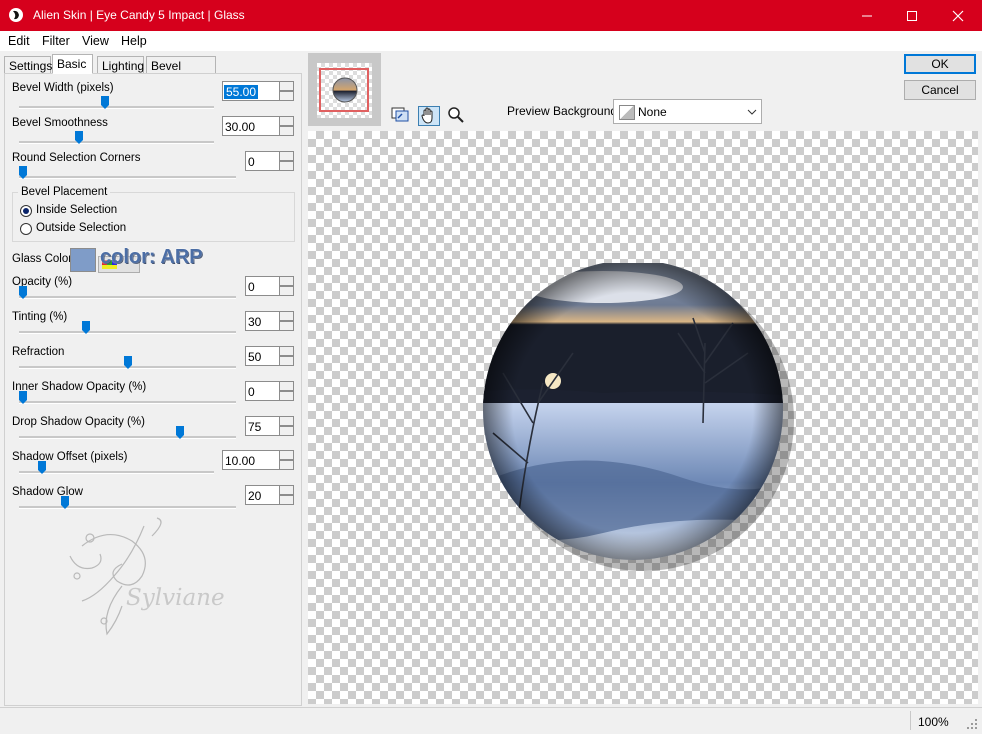 The image size is (982, 734). I want to click on shadow-glow-value: 20, so click(255, 496).